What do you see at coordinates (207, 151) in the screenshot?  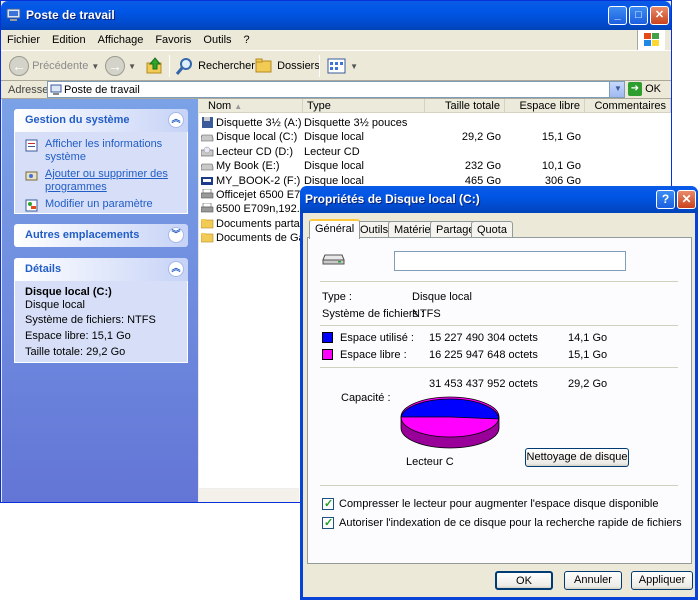 I see `cd-icon` at bounding box center [207, 151].